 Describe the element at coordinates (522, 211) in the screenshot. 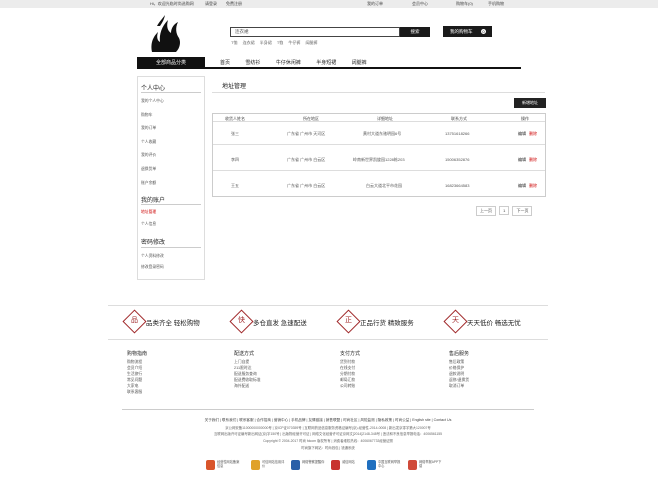

I see `next-page-button: 下一页` at that location.